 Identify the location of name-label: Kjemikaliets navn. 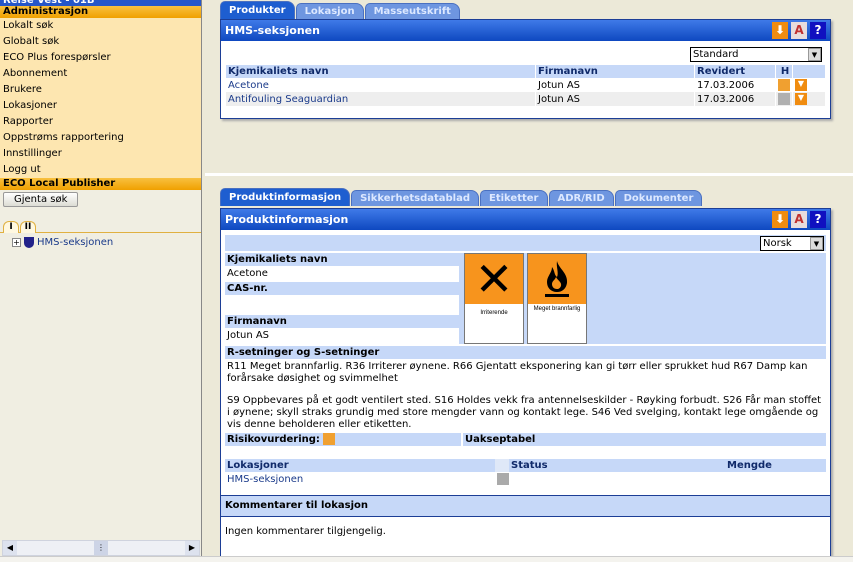
(342, 259).